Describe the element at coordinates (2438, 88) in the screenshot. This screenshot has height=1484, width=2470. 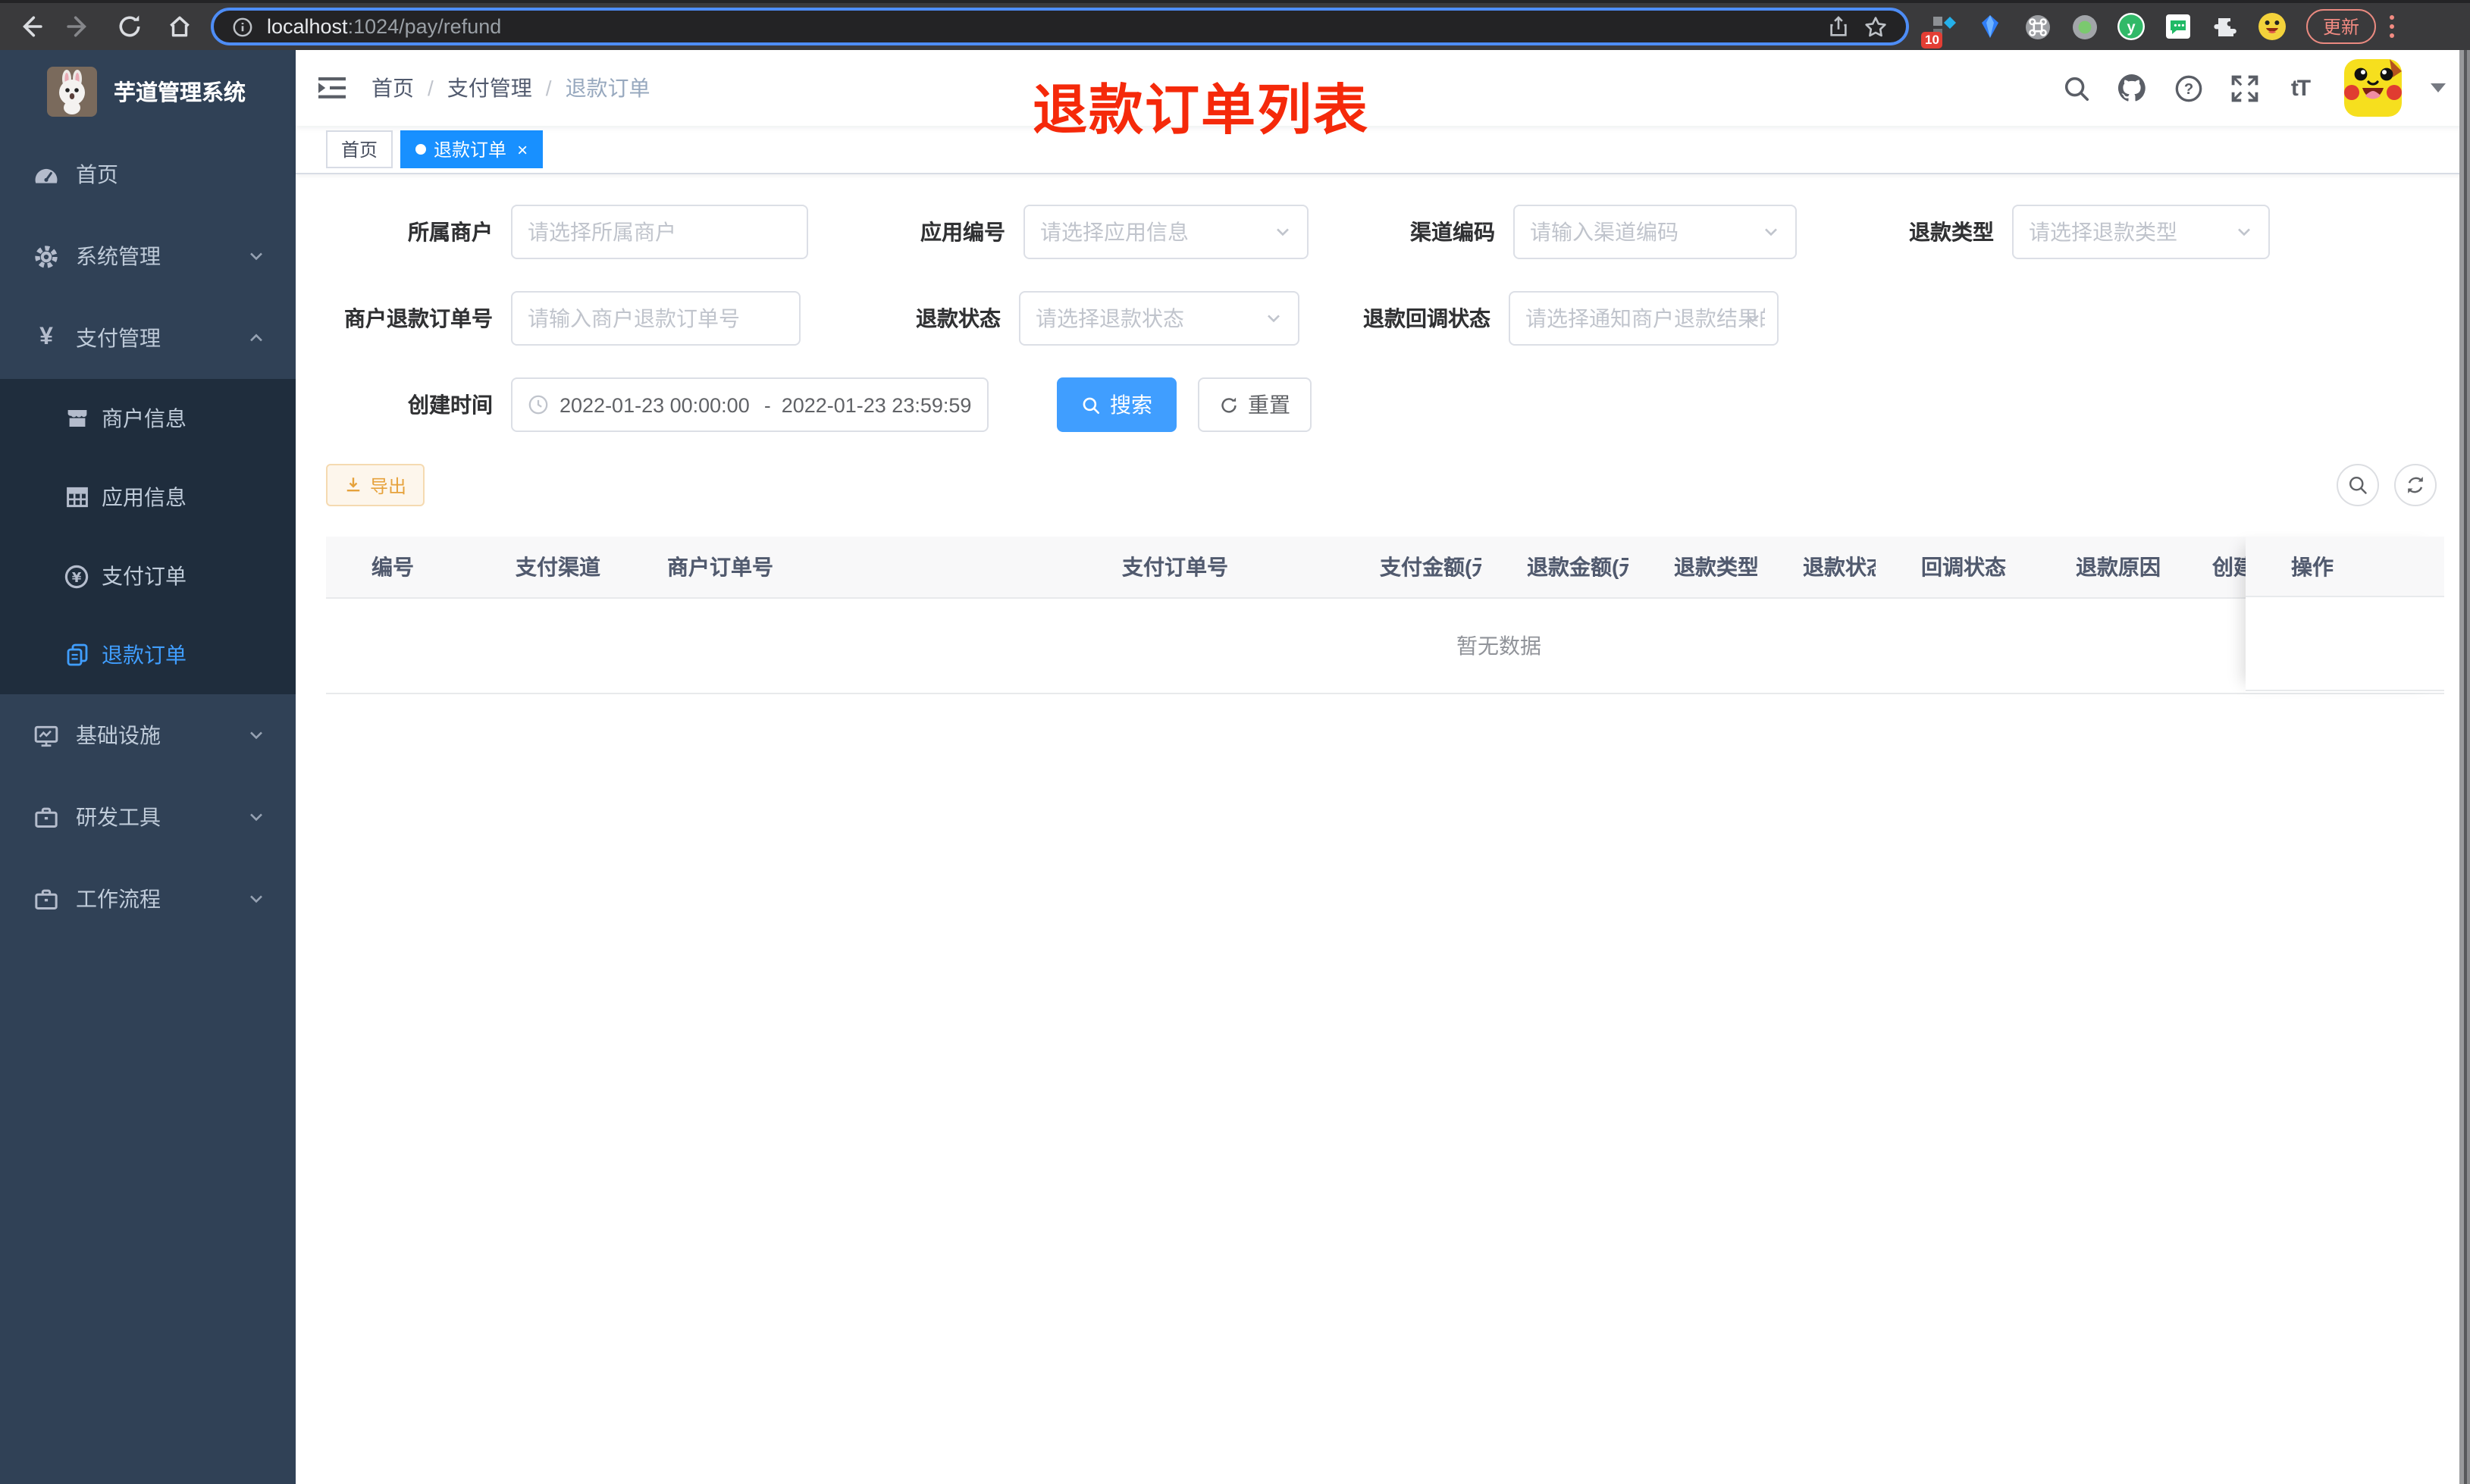
I see `avatar-caret-icon` at that location.